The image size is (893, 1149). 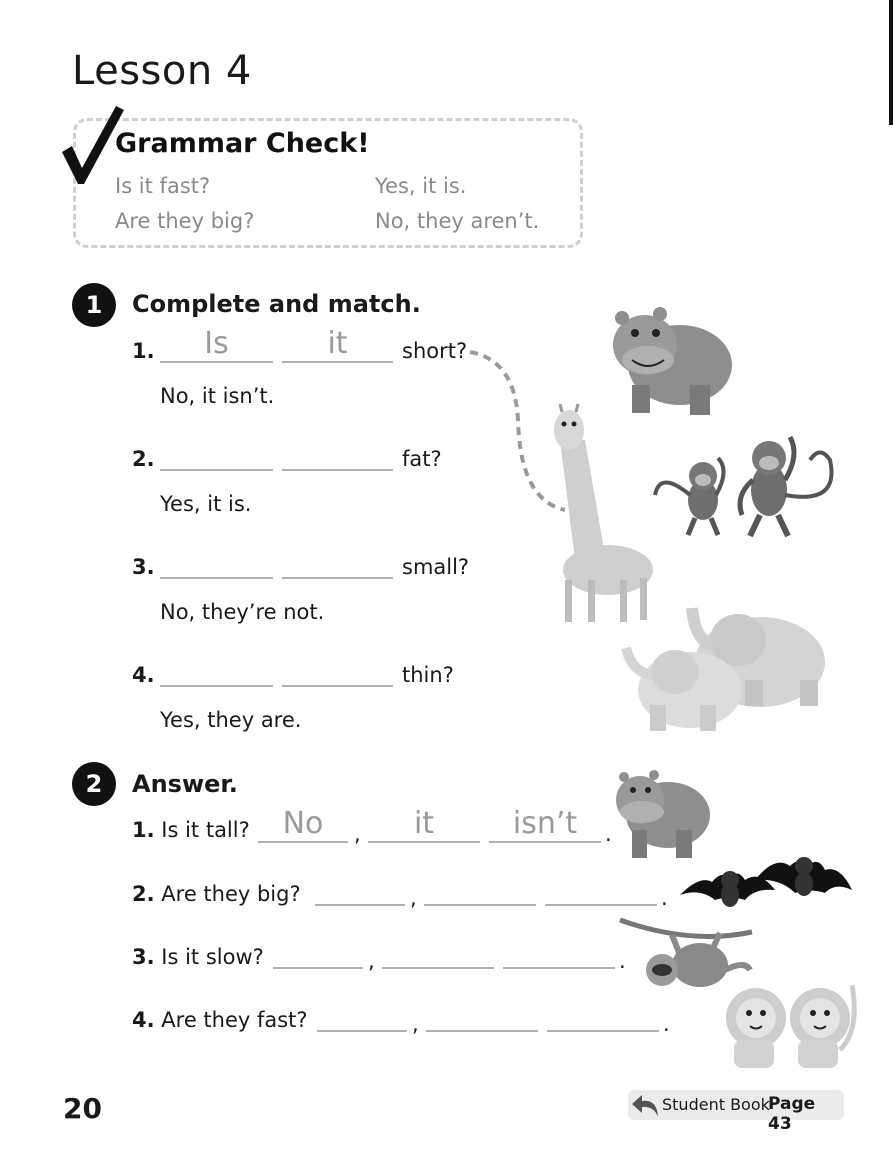 What do you see at coordinates (82, 1108) in the screenshot?
I see `page-number: 20` at bounding box center [82, 1108].